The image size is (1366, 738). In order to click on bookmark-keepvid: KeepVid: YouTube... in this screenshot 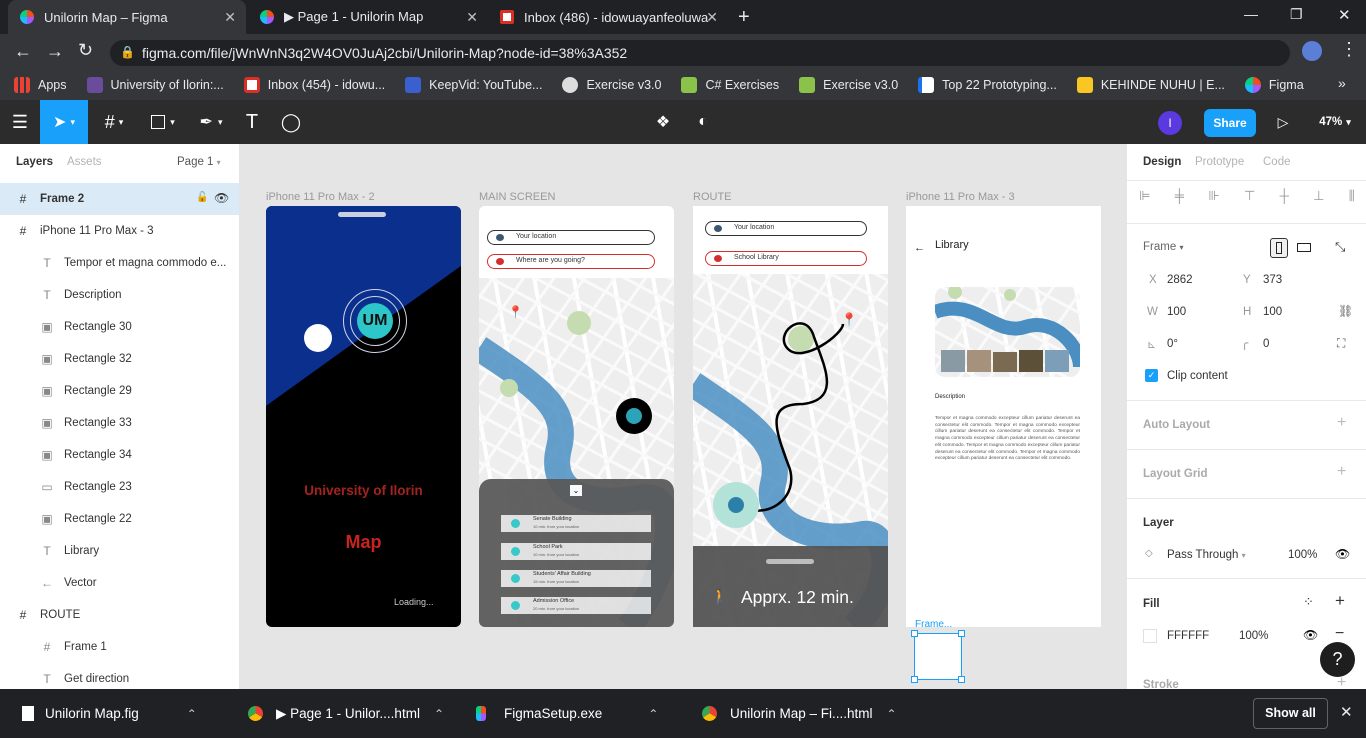, I will do `click(473, 85)`.